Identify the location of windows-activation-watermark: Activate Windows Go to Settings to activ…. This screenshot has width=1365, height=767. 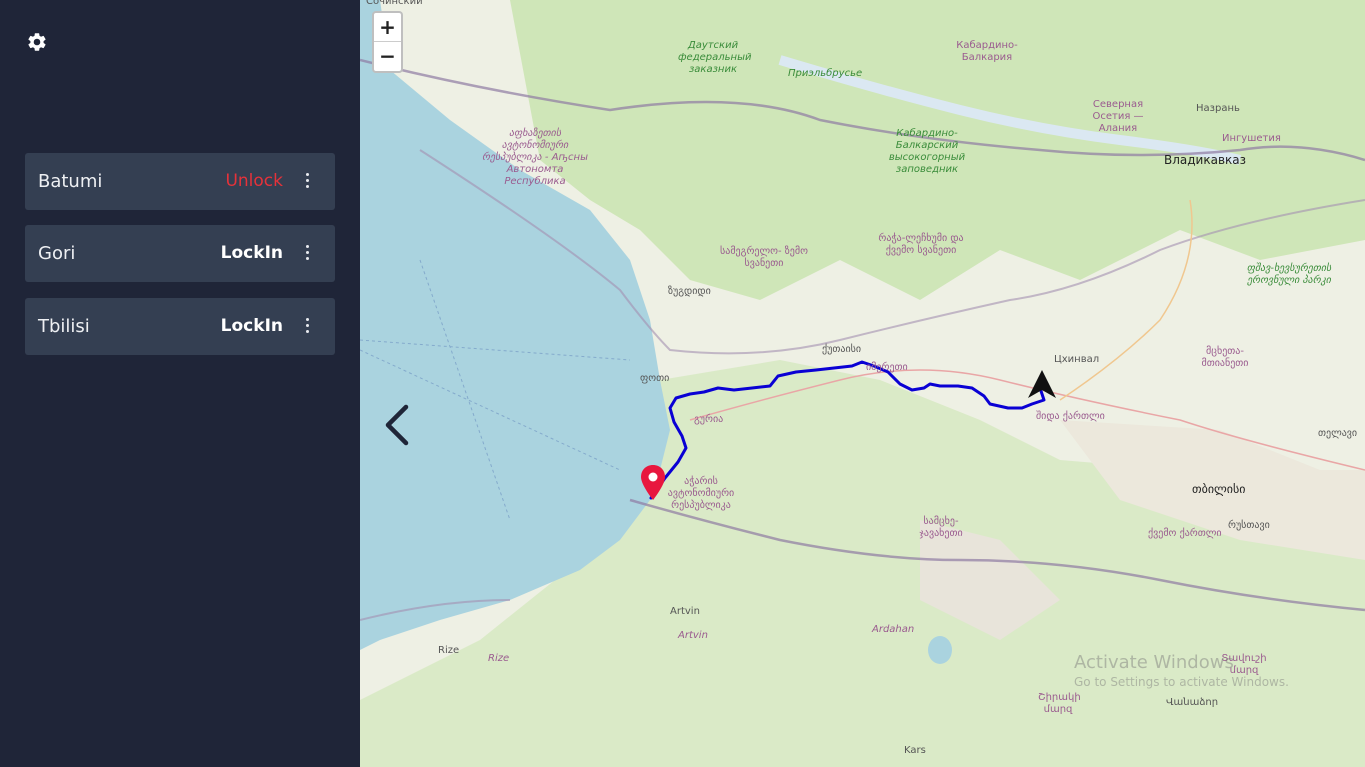
(1181, 670).